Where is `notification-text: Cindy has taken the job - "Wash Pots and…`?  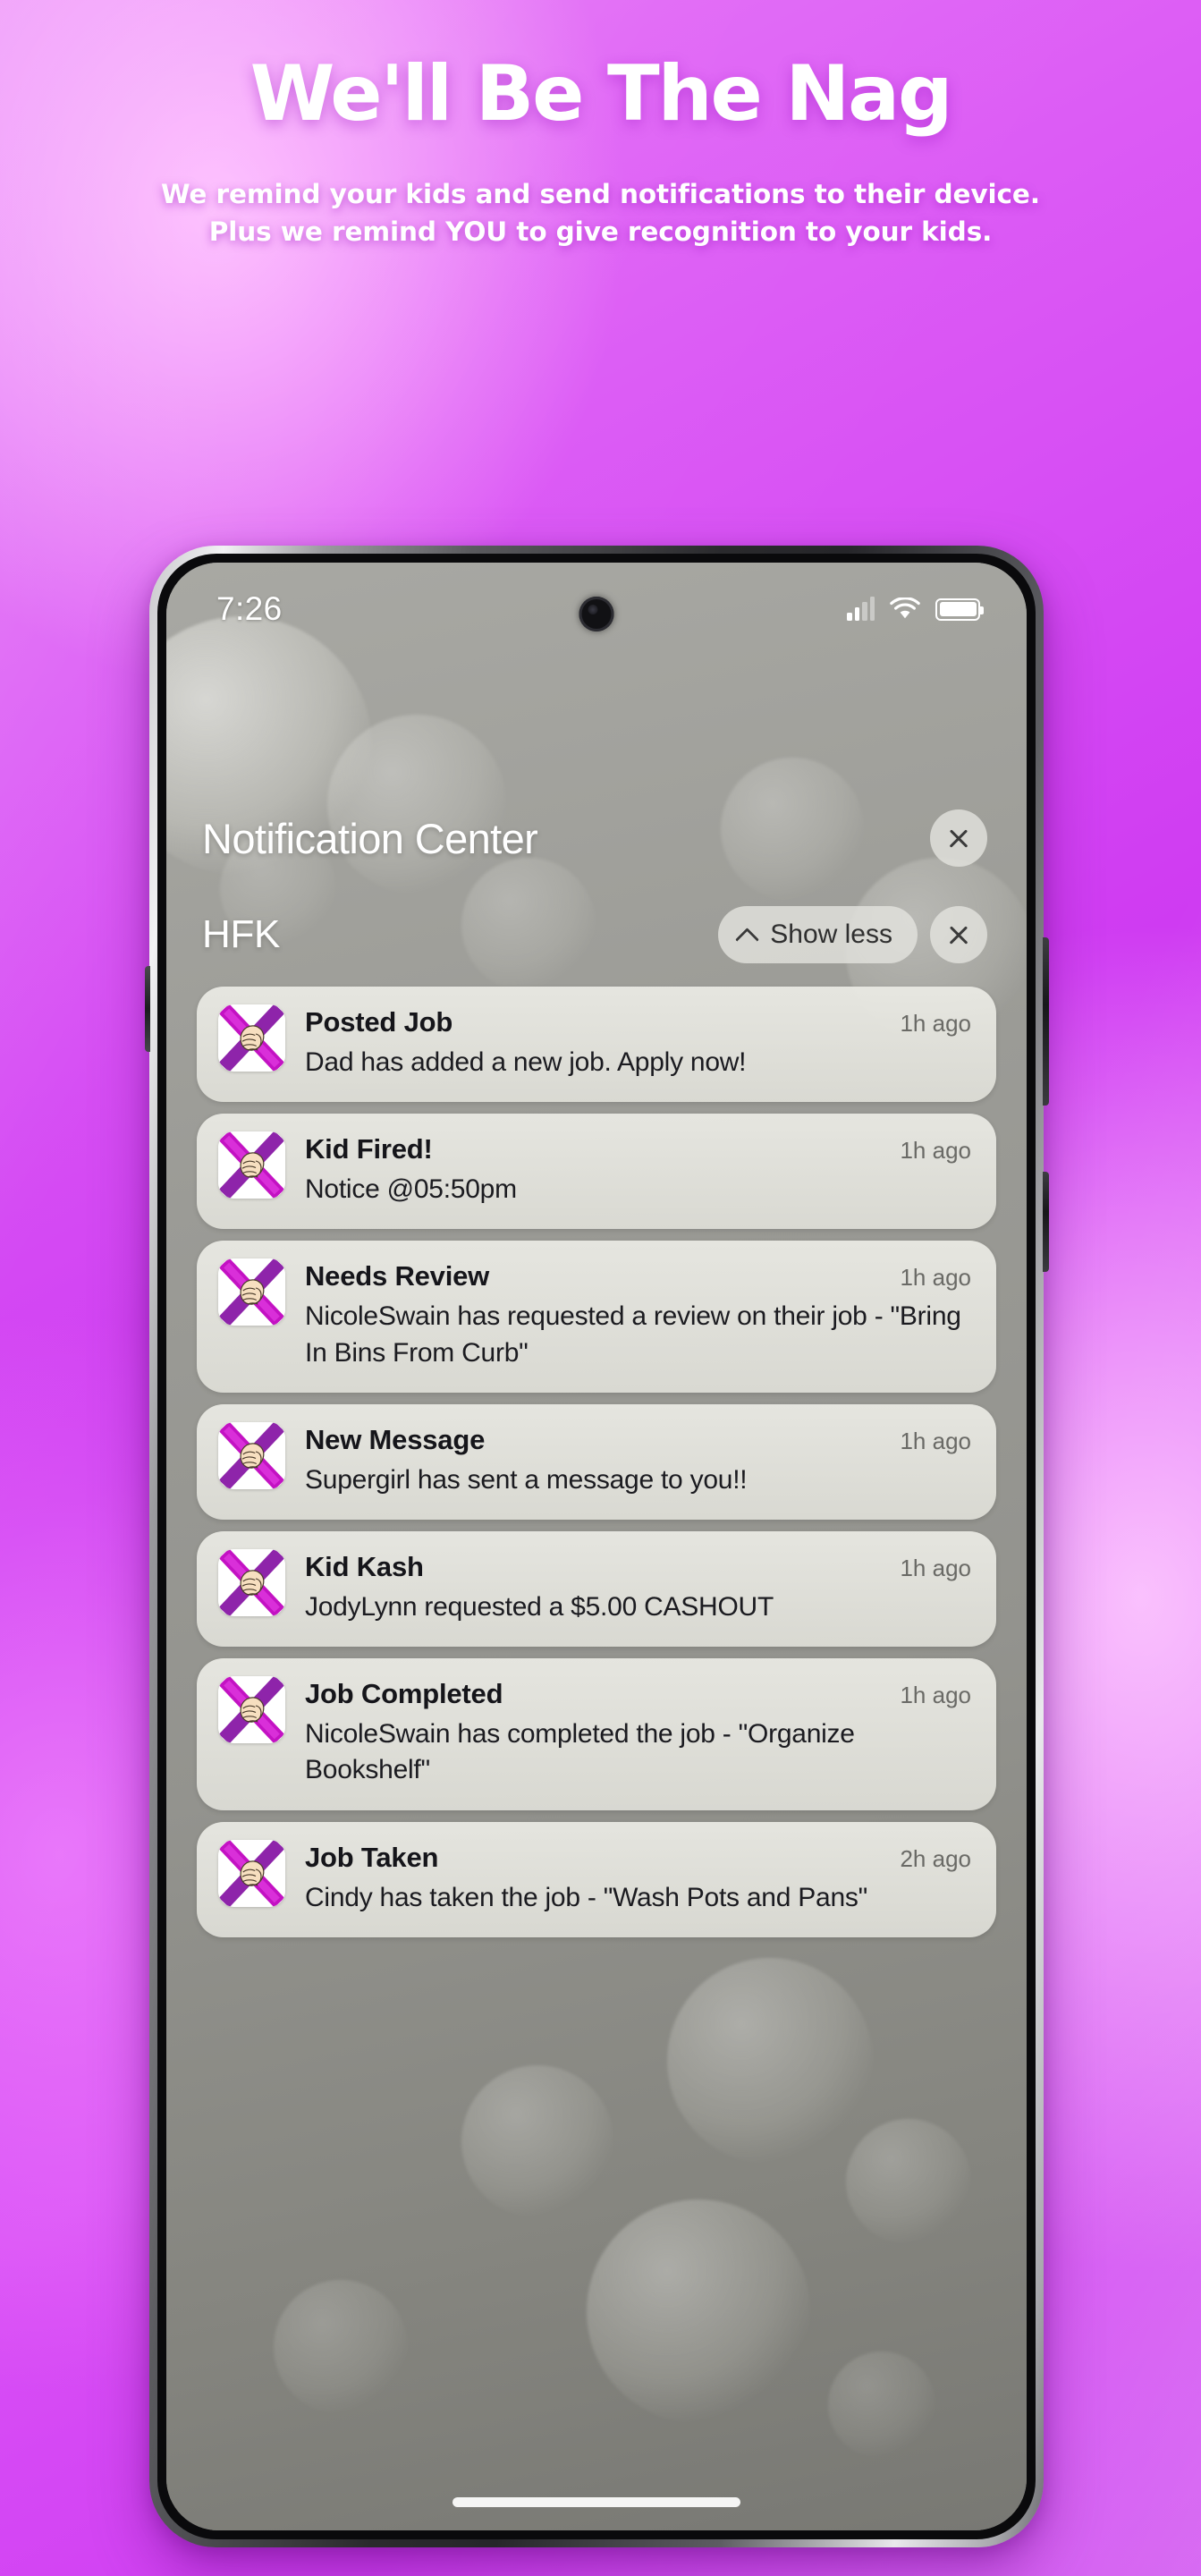
notification-text: Cindy has taken the job - "Wash Pots and… is located at coordinates (586, 1897).